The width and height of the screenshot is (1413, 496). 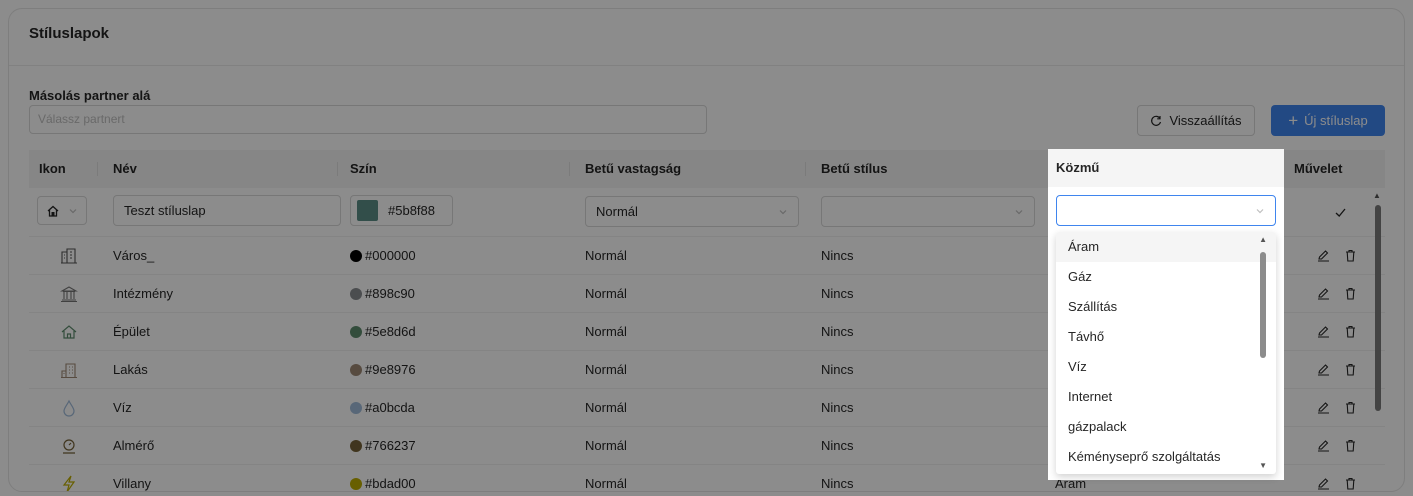 I want to click on partner-select: Válassz partnert, so click(x=368, y=119).